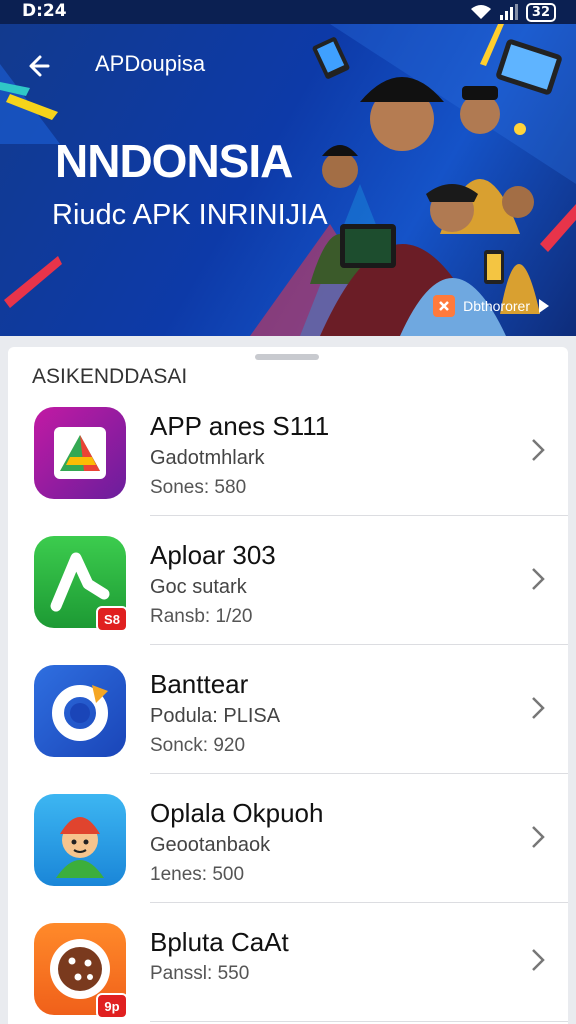 This screenshot has width=576, height=1024. I want to click on app-meta: Panssl: 550, so click(200, 973).